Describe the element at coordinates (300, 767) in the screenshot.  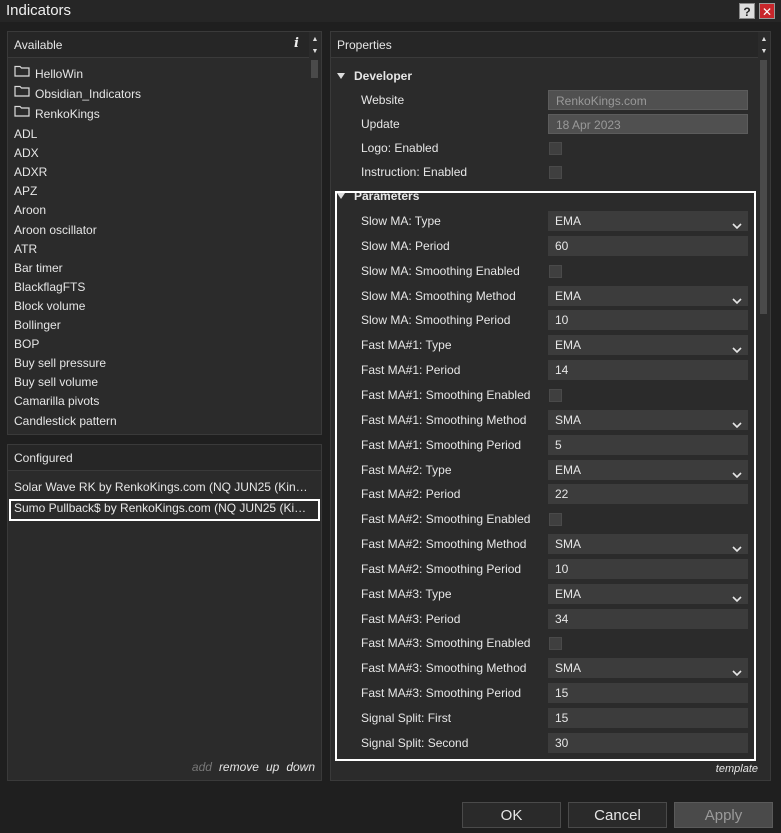
I see `down-link: down` at that location.